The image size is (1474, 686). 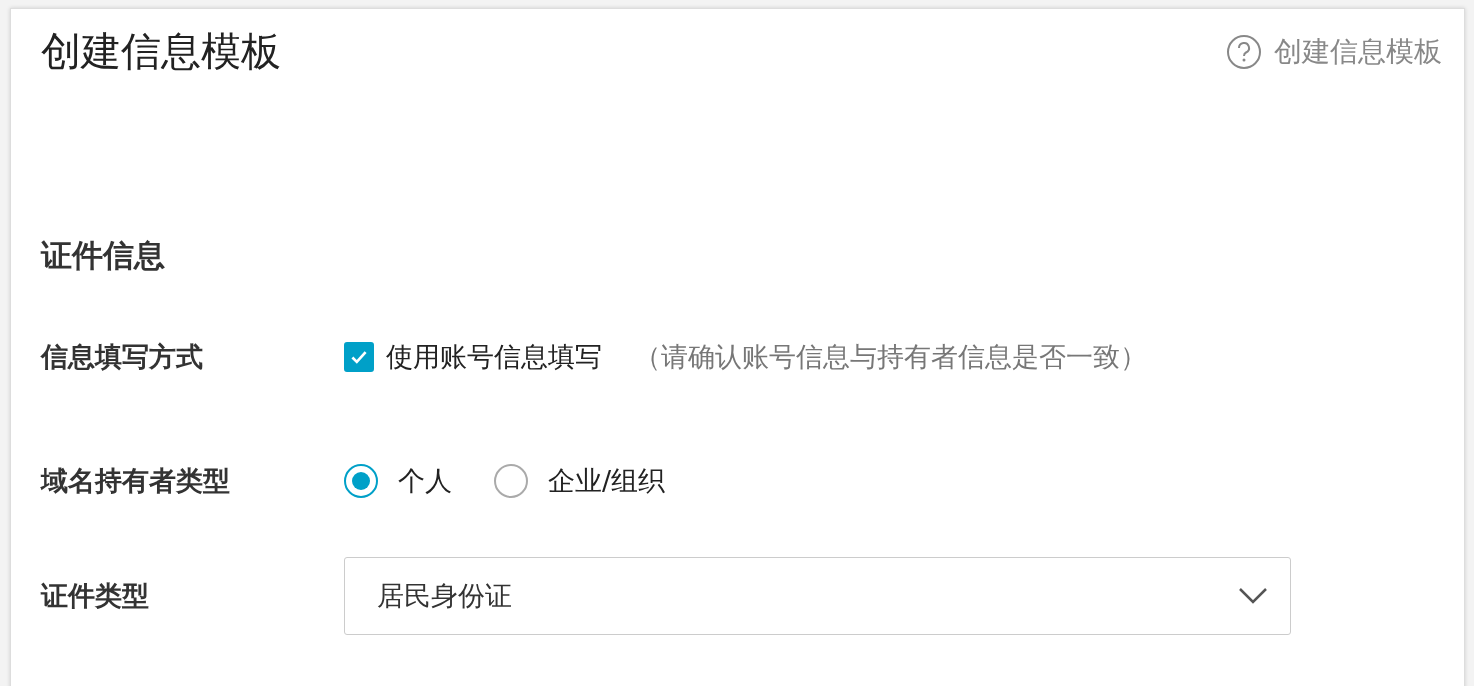 I want to click on select-field: 居民身份证, so click(x=817, y=596).